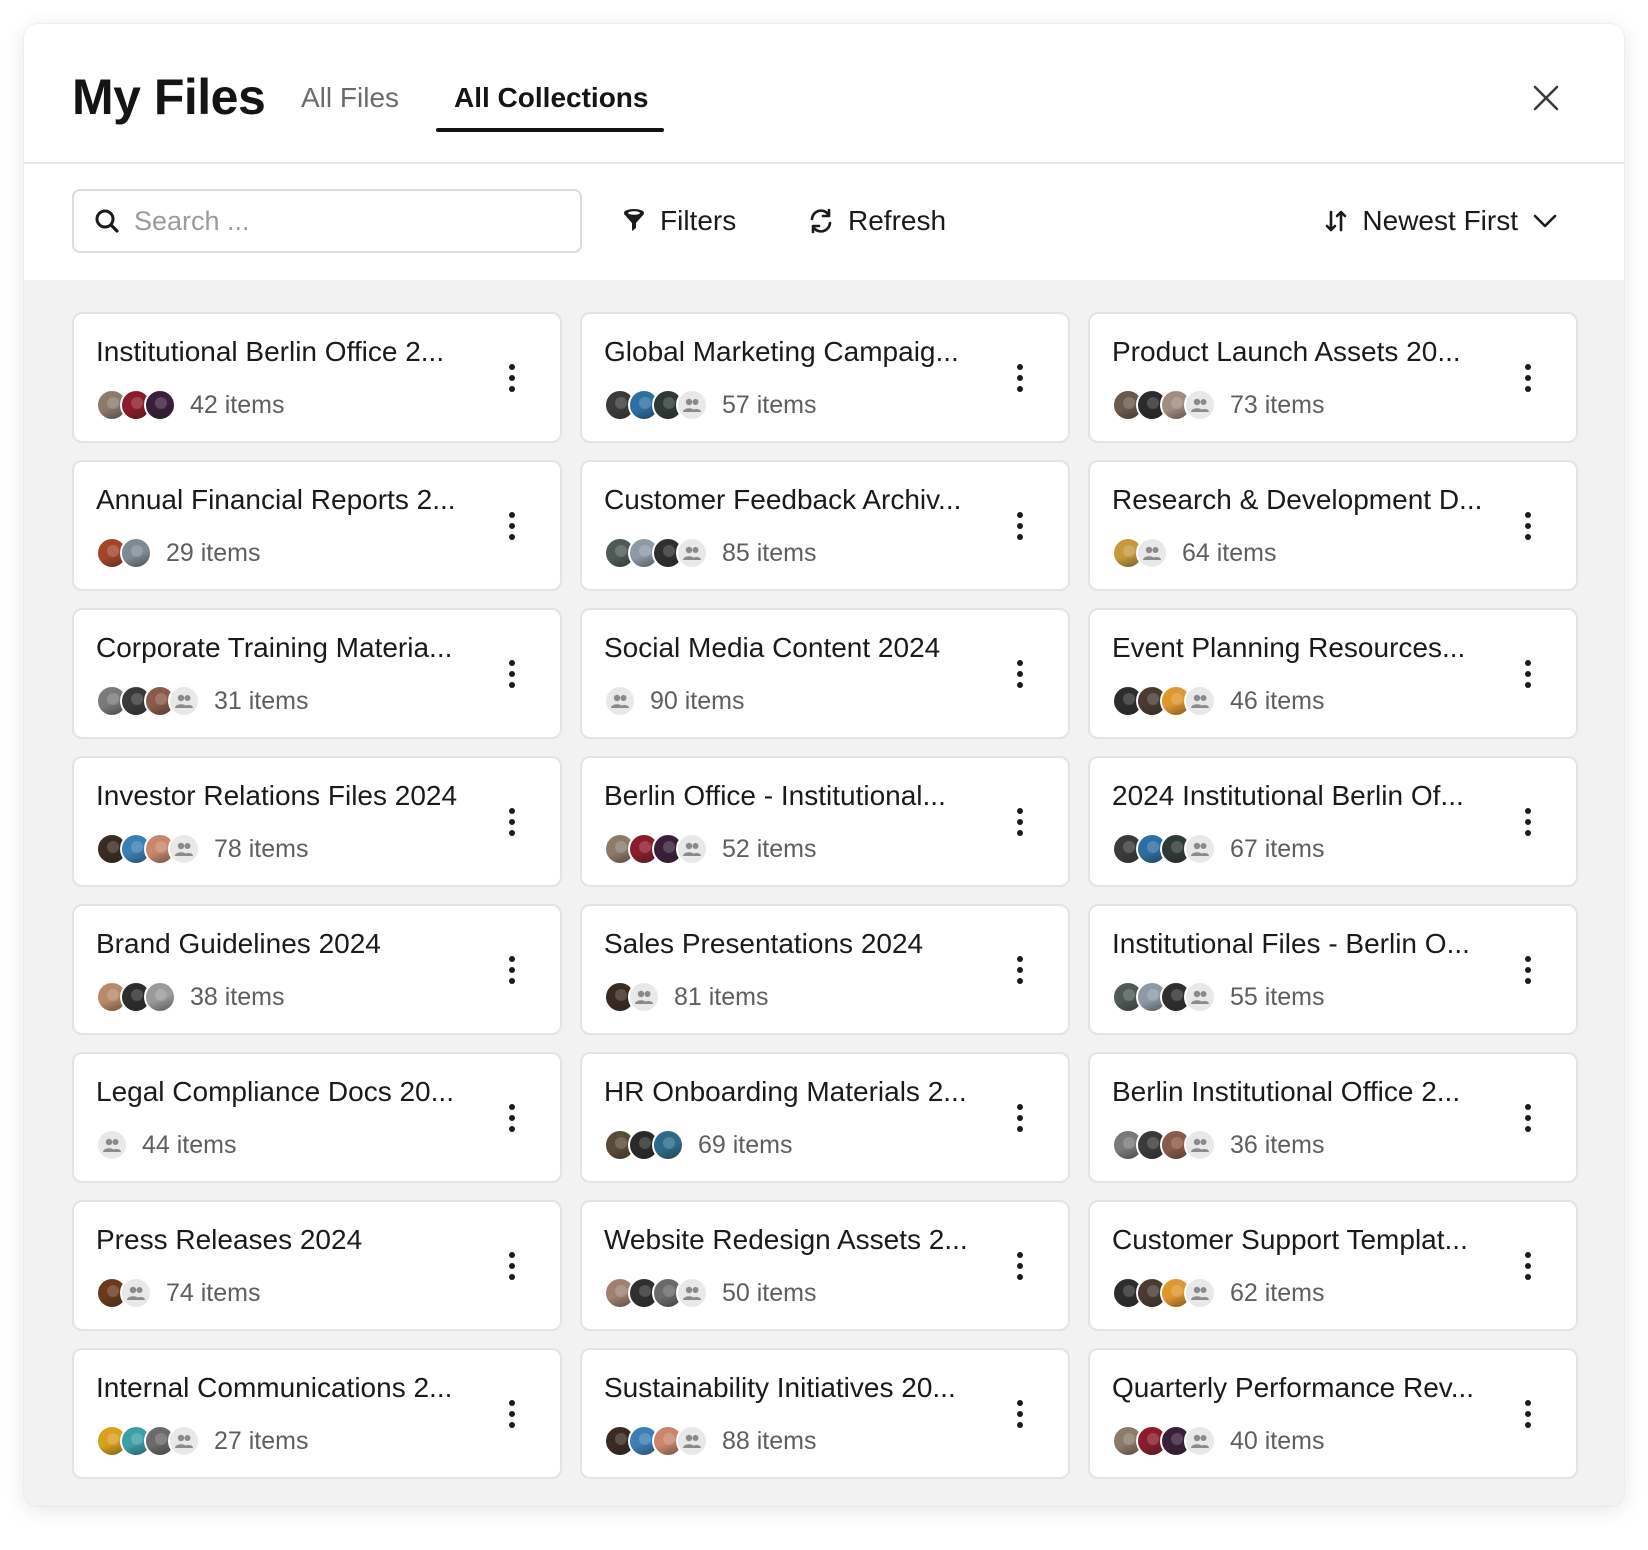  I want to click on collection-card: Event Planning Resources... 46 items, so click(1333, 673).